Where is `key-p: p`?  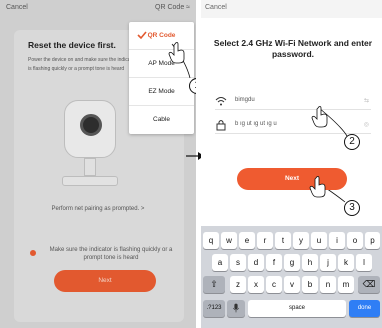
key-p: p is located at coordinates (372, 240).